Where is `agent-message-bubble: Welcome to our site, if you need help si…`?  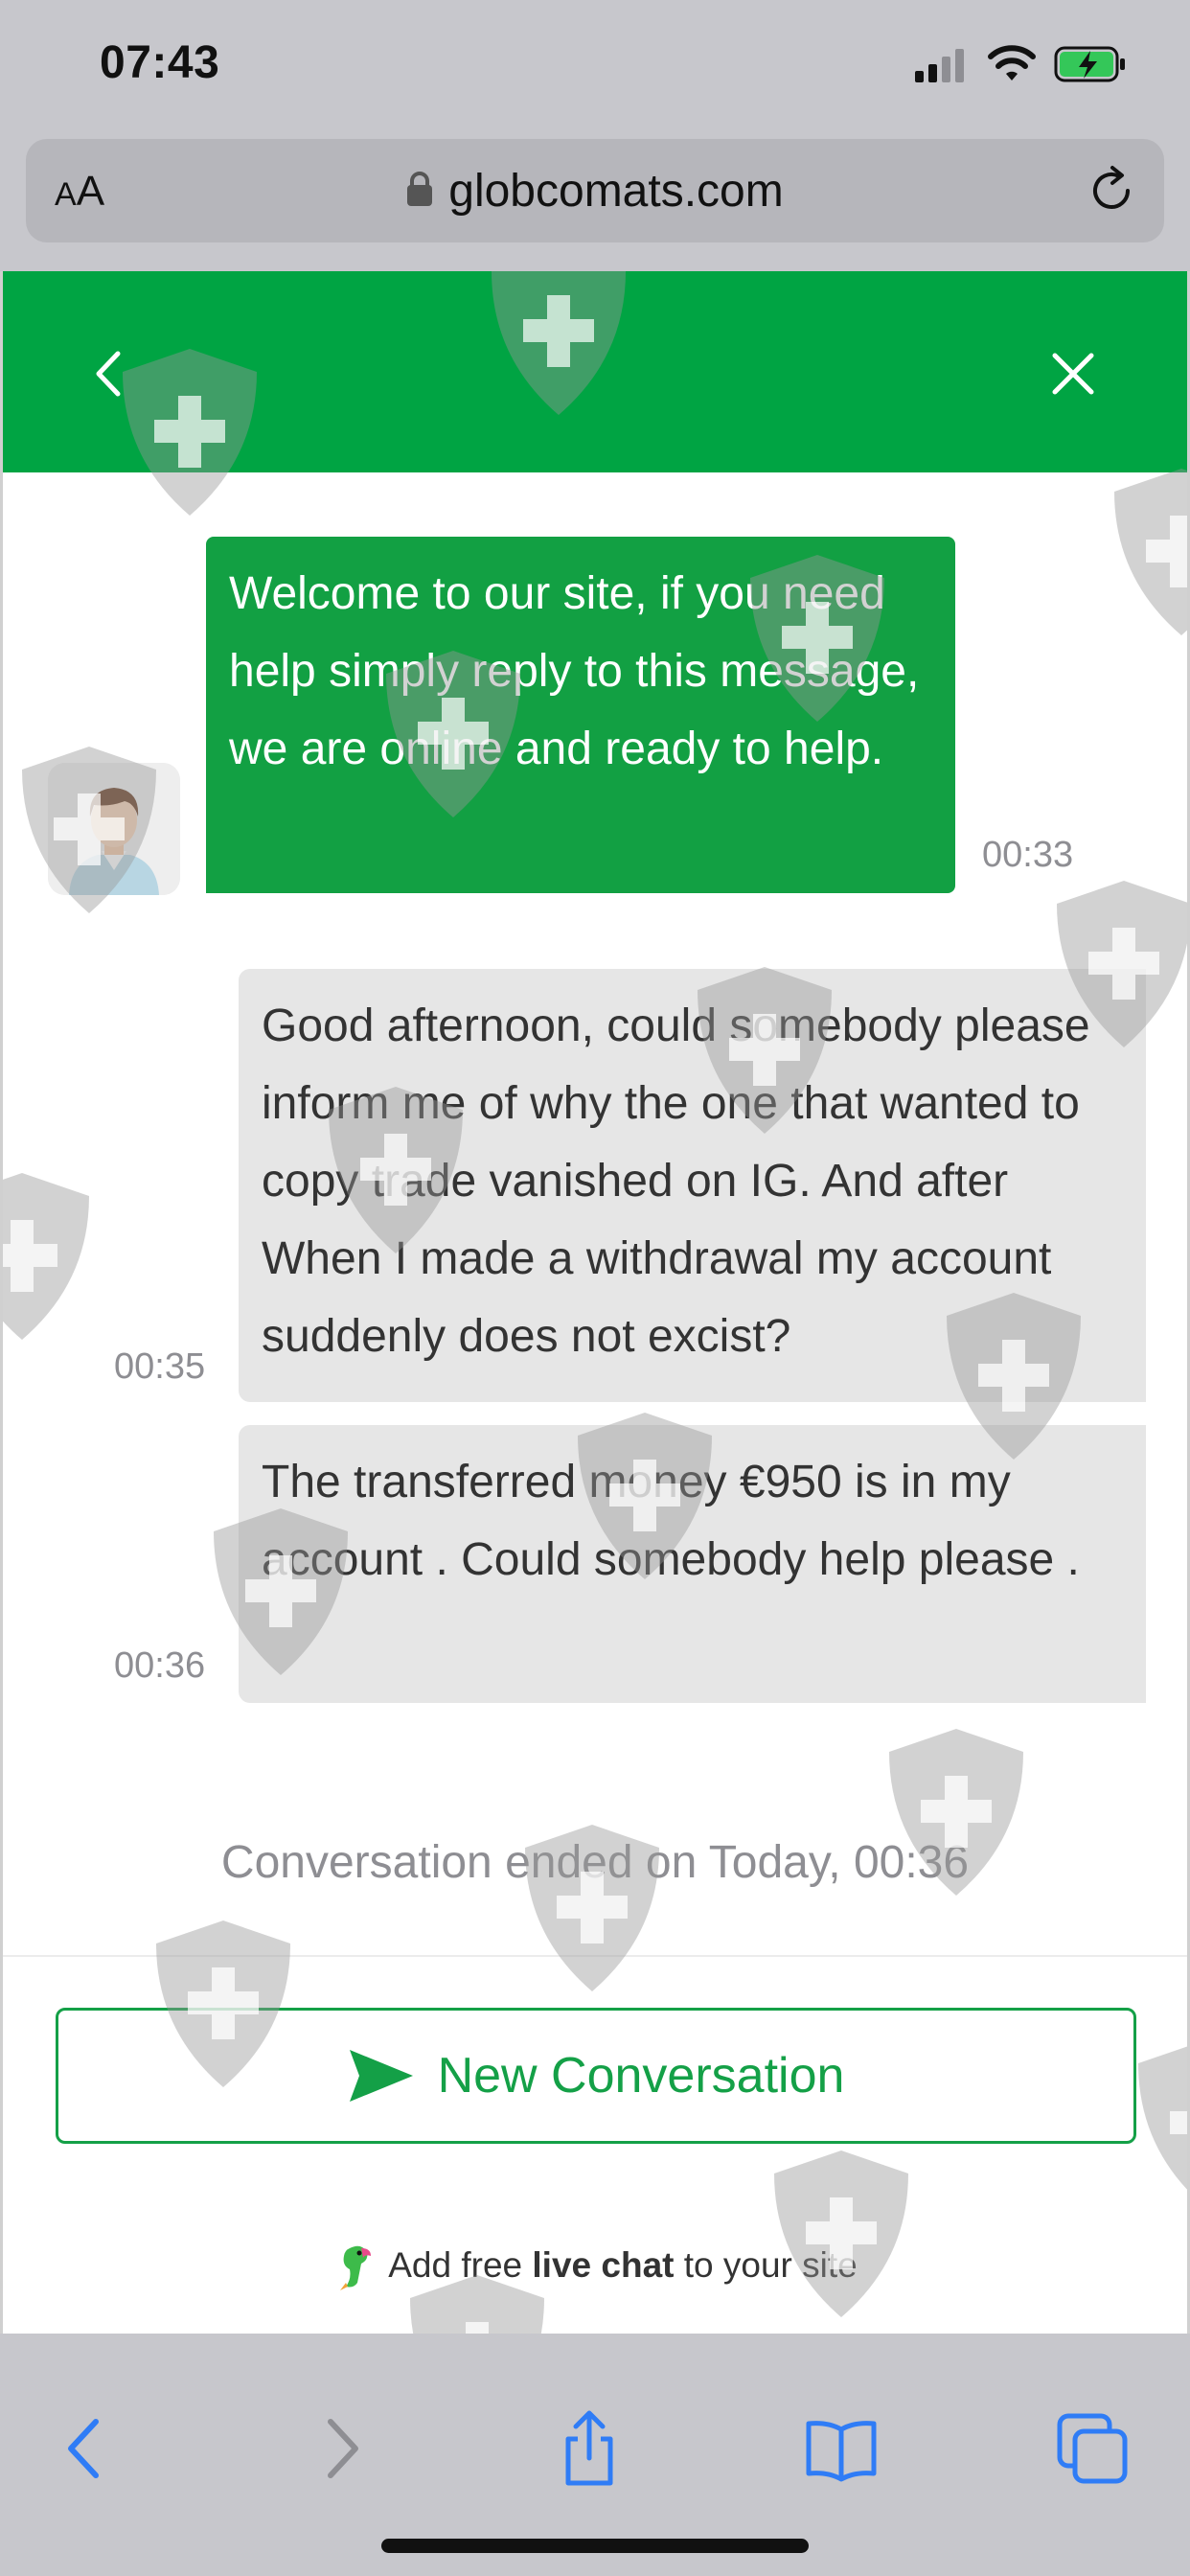
agent-message-bubble: Welcome to our site, if you need help si… is located at coordinates (580, 715).